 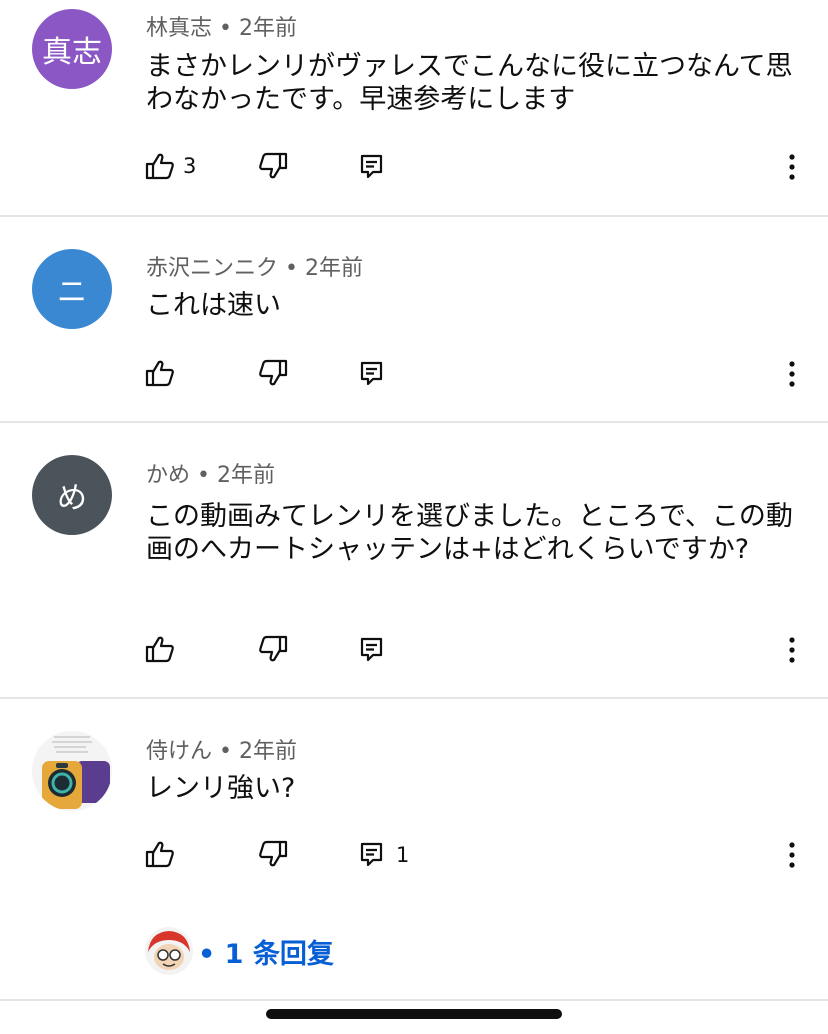 I want to click on comment-meta: 赤沢ニンニク • 2年前, so click(x=254, y=266).